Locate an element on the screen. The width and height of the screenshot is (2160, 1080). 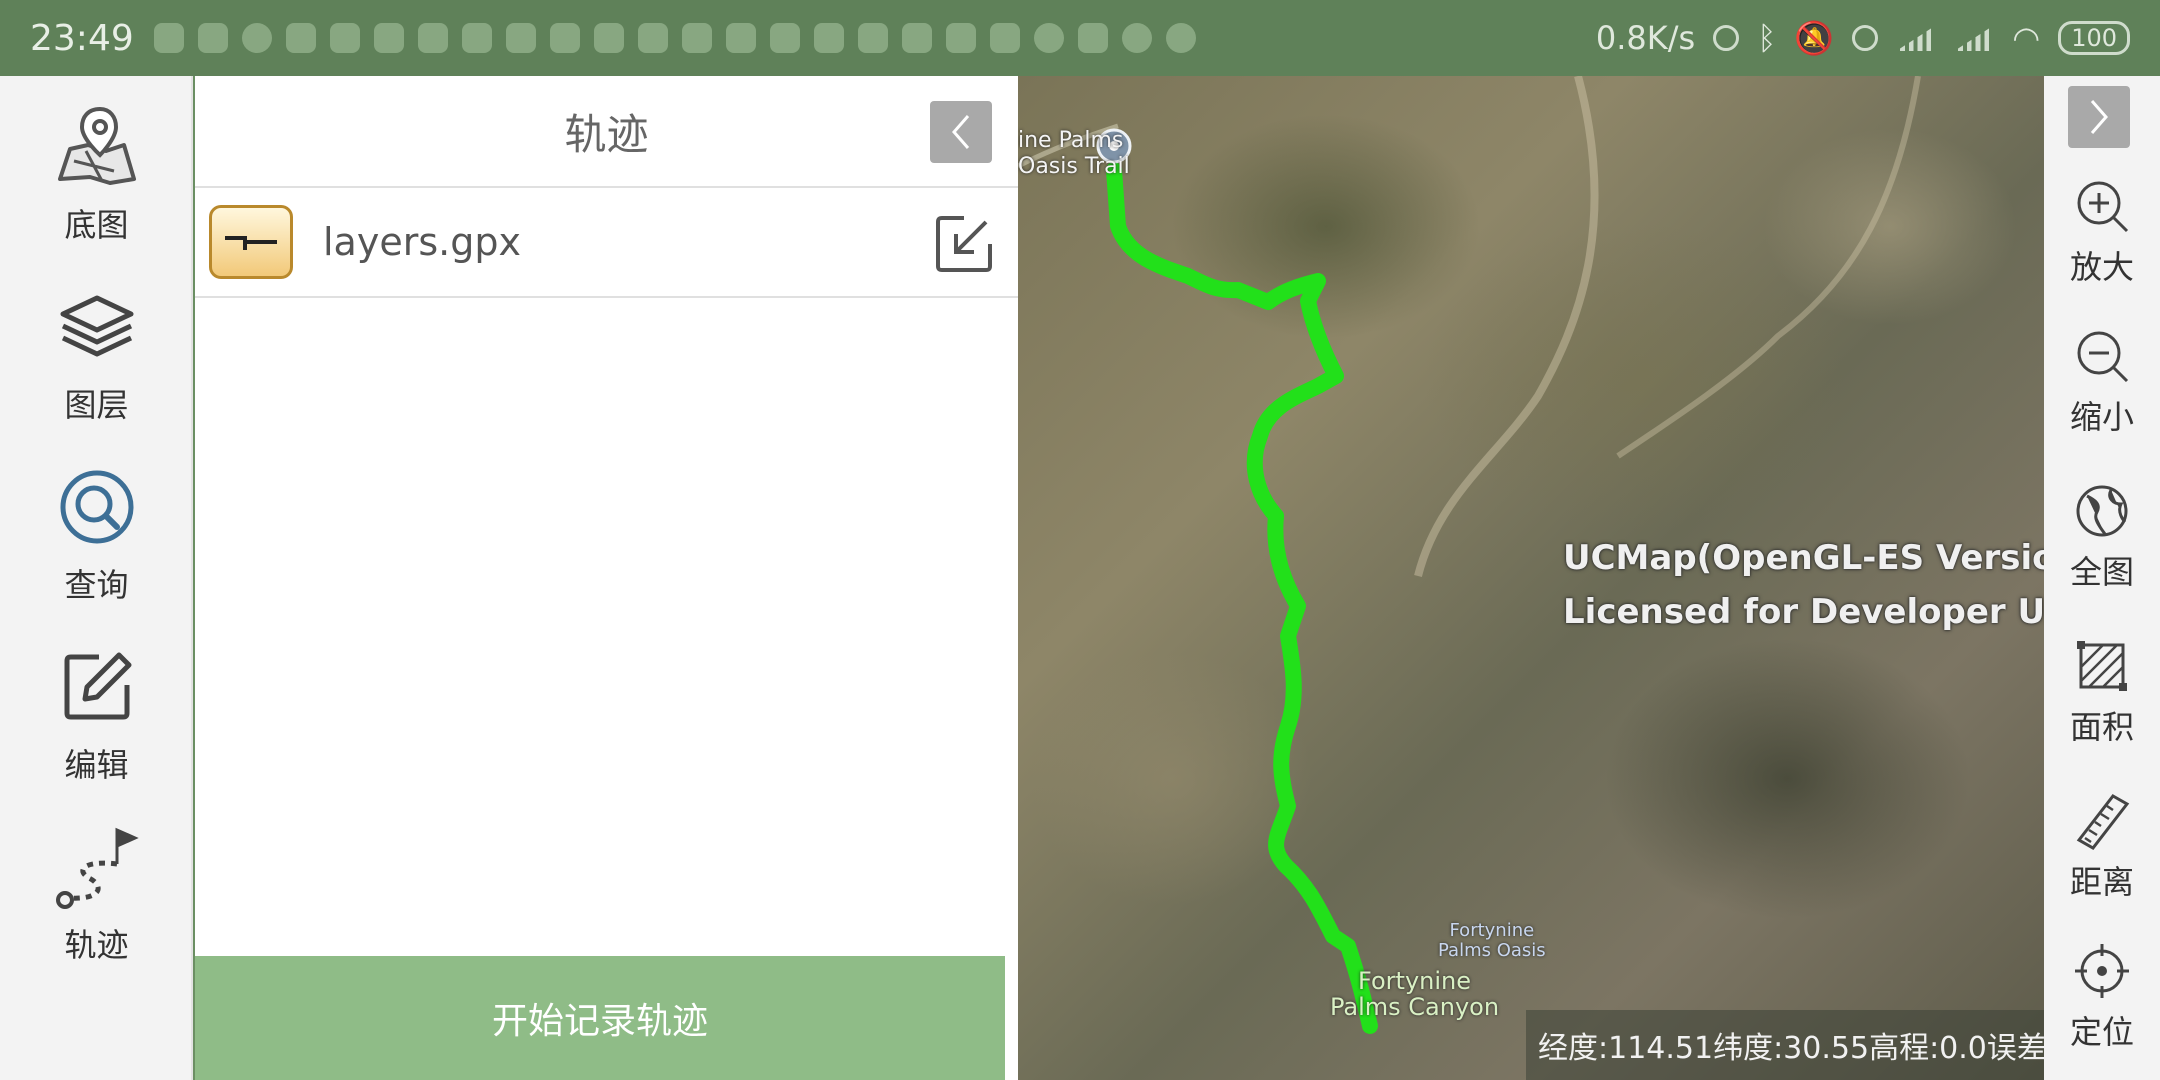
battery-icon: 100 is located at coordinates (2094, 38).